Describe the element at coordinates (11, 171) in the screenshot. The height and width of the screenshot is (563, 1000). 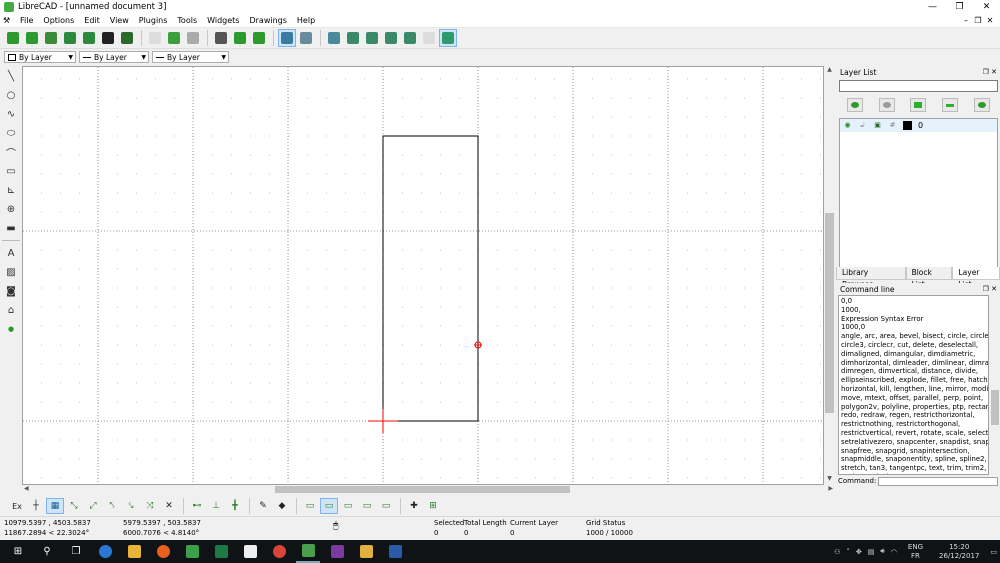
I see `select-tool-icon: ▭` at that location.